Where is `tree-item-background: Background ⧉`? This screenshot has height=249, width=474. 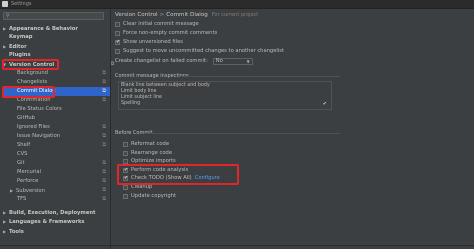 tree-item-background: Background ⧉ is located at coordinates (63, 73).